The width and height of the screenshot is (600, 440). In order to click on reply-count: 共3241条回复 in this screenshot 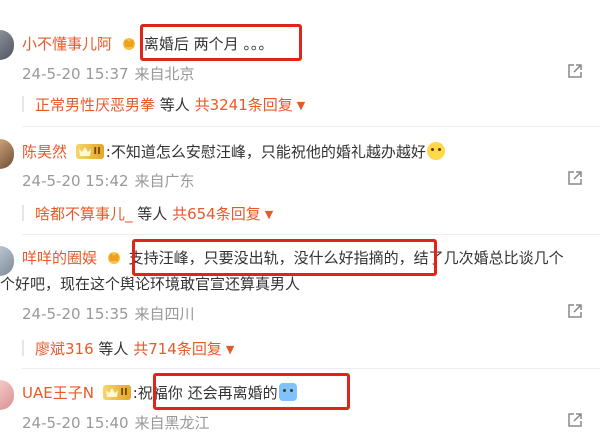, I will do `click(244, 105)`.